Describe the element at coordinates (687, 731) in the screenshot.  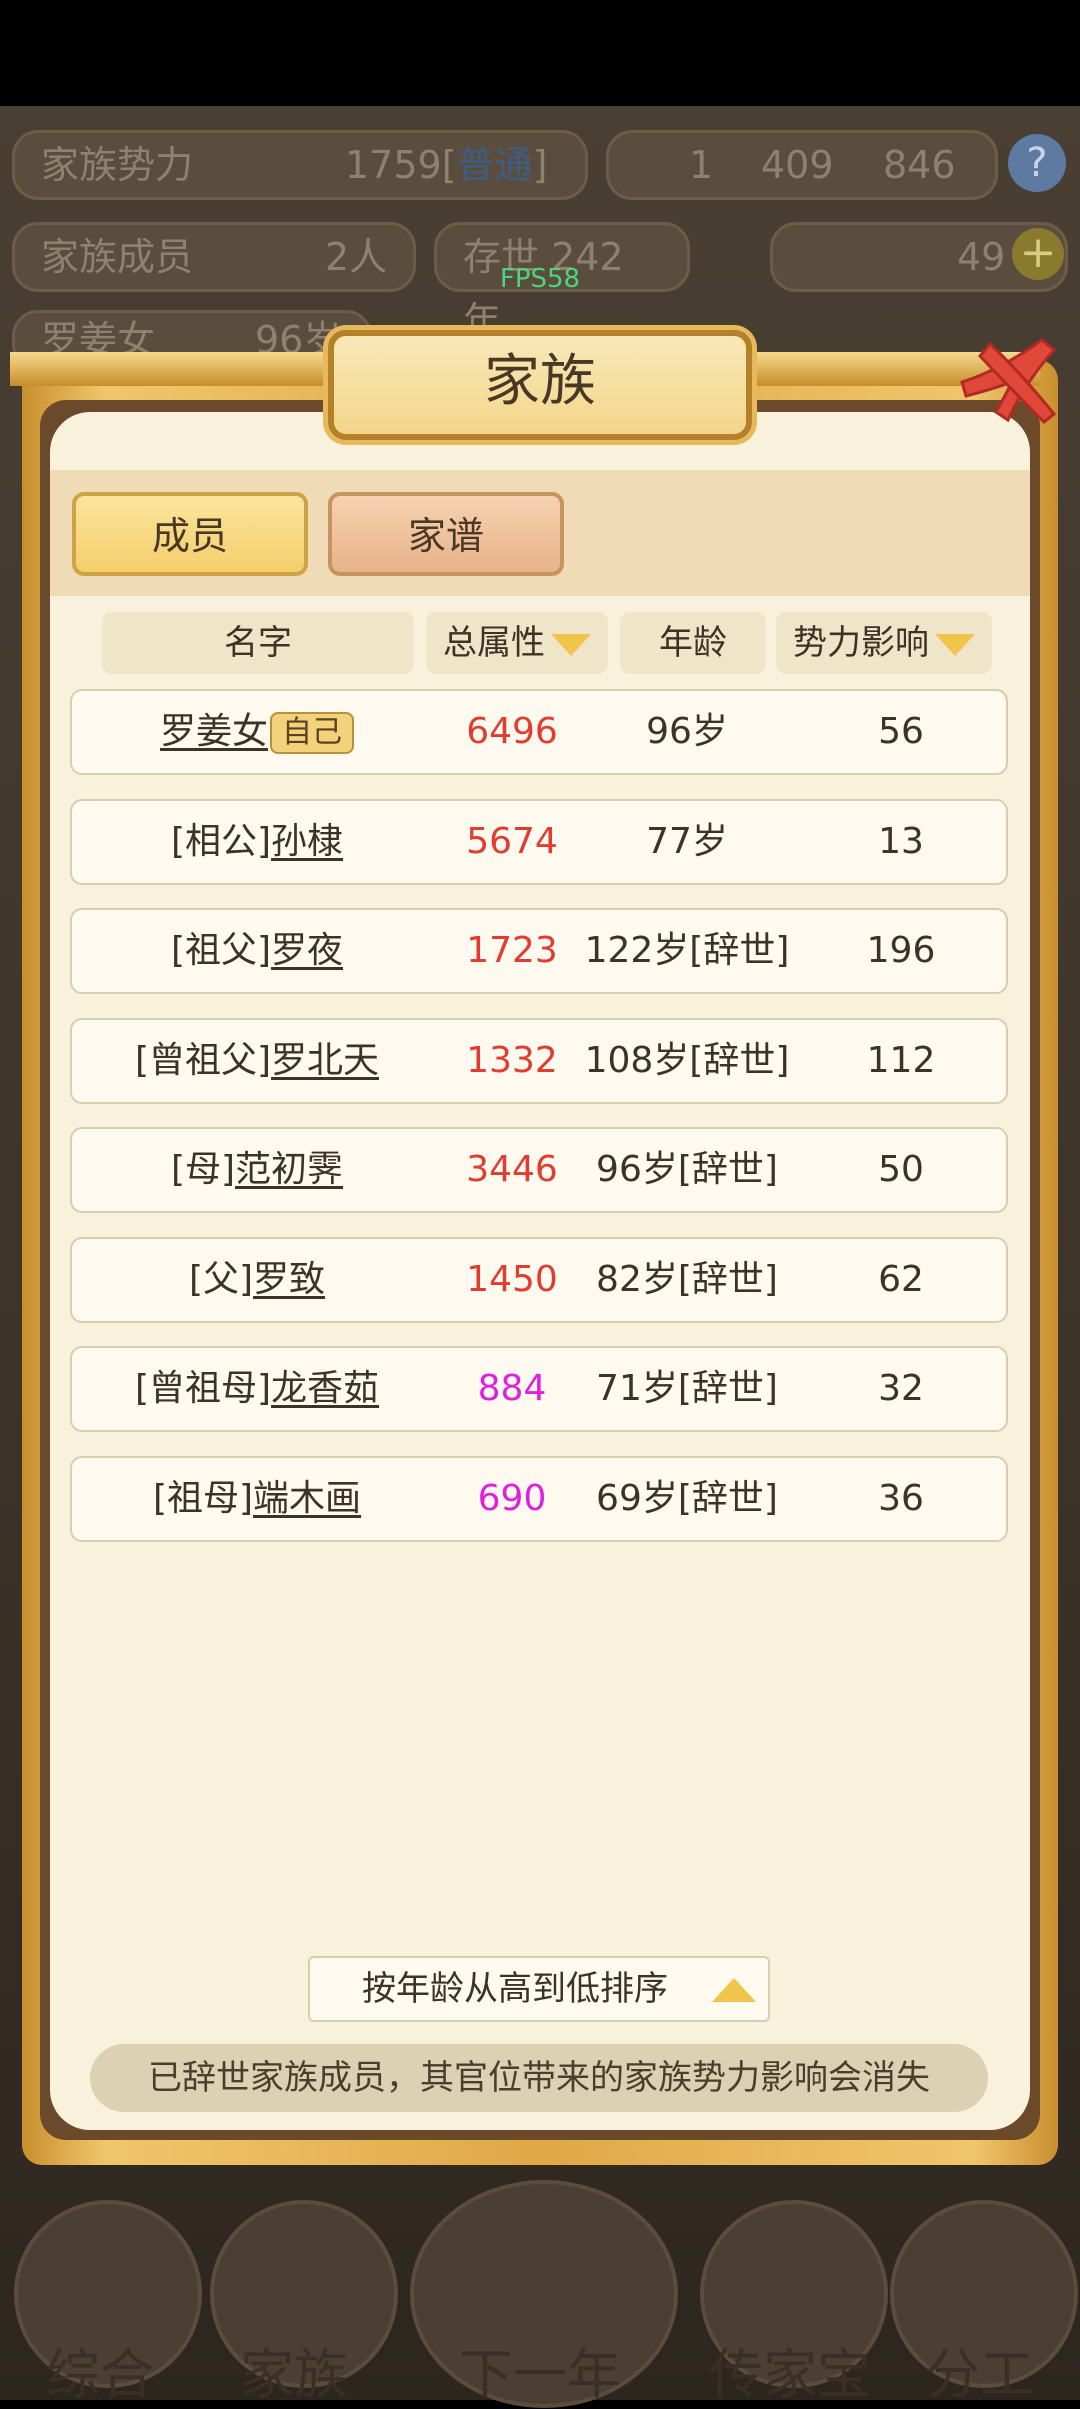
I see `member-age: 96岁` at that location.